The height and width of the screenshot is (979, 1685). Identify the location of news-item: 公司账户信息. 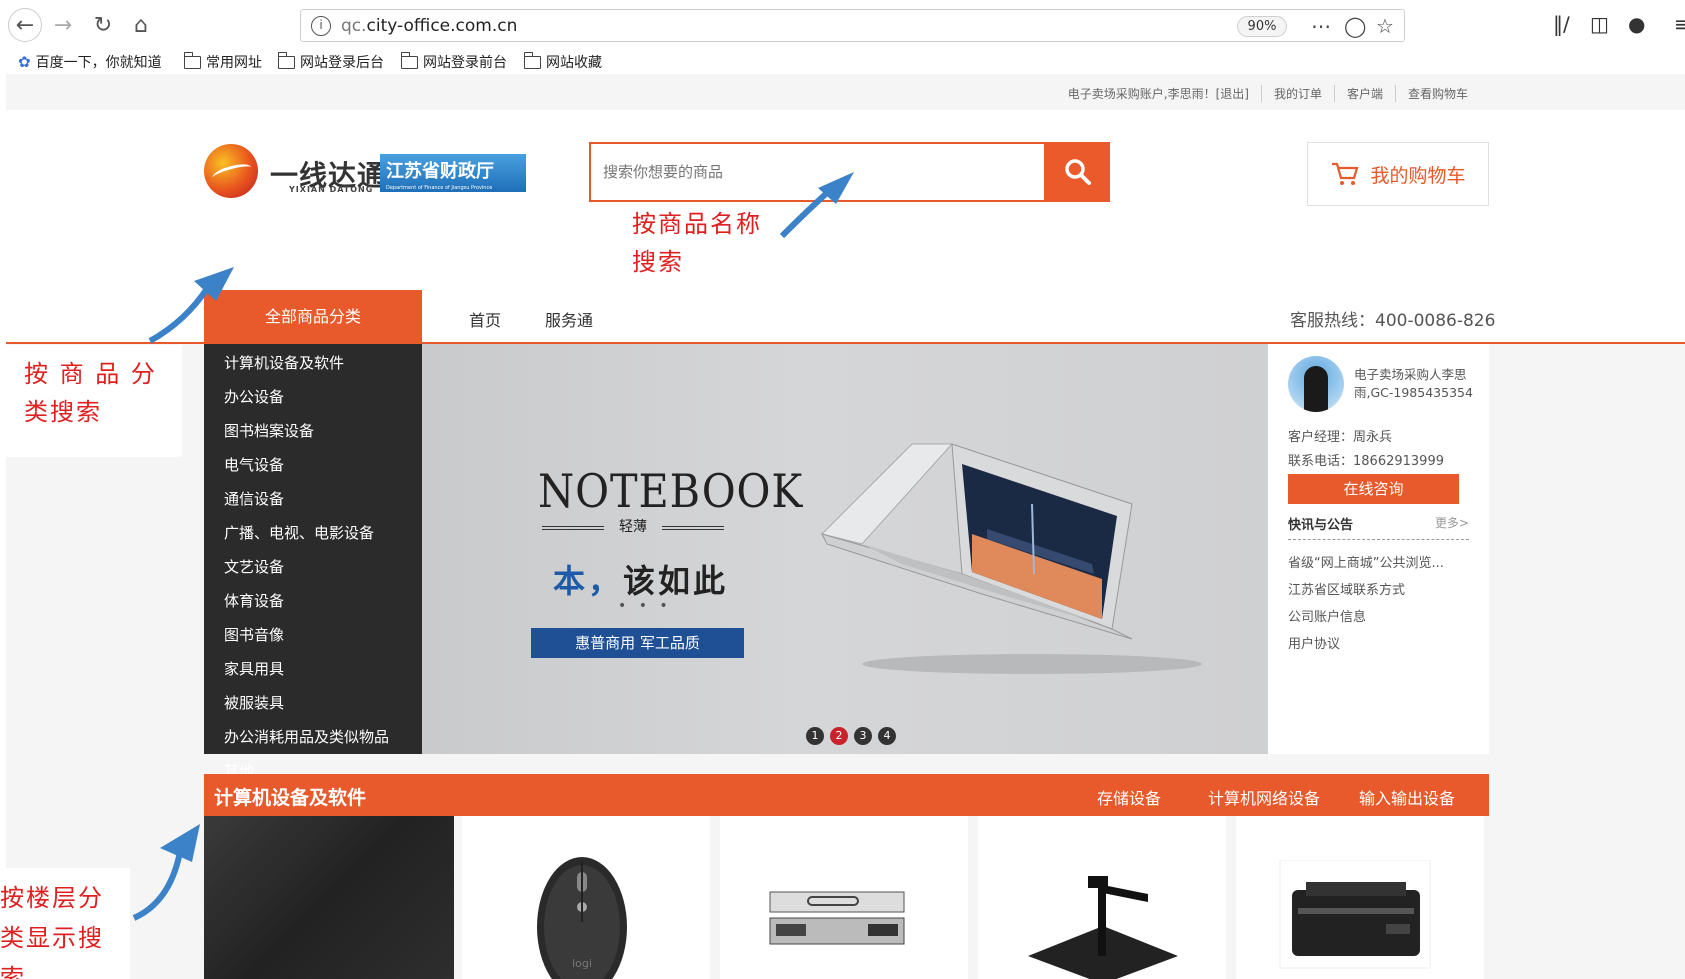
(1327, 615).